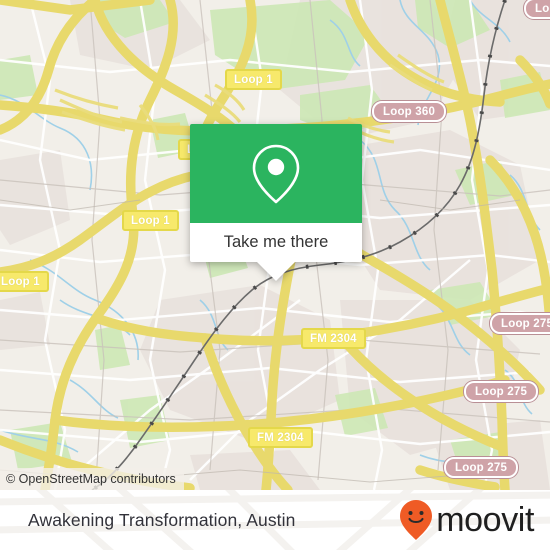 The width and height of the screenshot is (550, 550). Describe the element at coordinates (485, 520) in the screenshot. I see `moovit-wordmark: moovit` at that location.